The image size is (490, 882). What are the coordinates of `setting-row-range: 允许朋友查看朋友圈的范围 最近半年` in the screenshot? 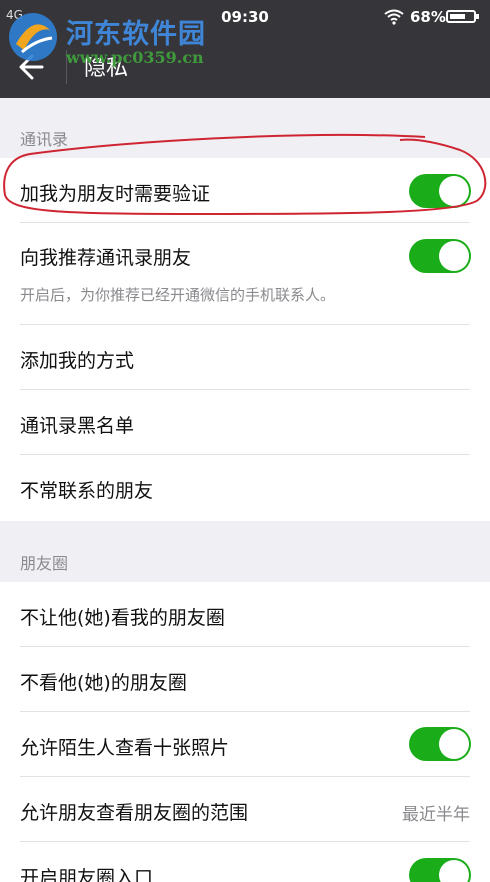 It's located at (245, 809).